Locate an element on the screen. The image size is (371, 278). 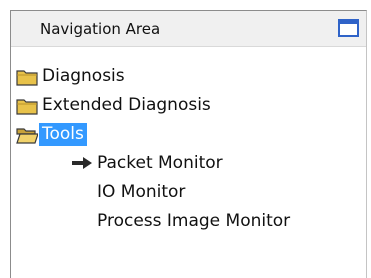
tree-item-diagnosis: Diagnosis is located at coordinates (176, 77).